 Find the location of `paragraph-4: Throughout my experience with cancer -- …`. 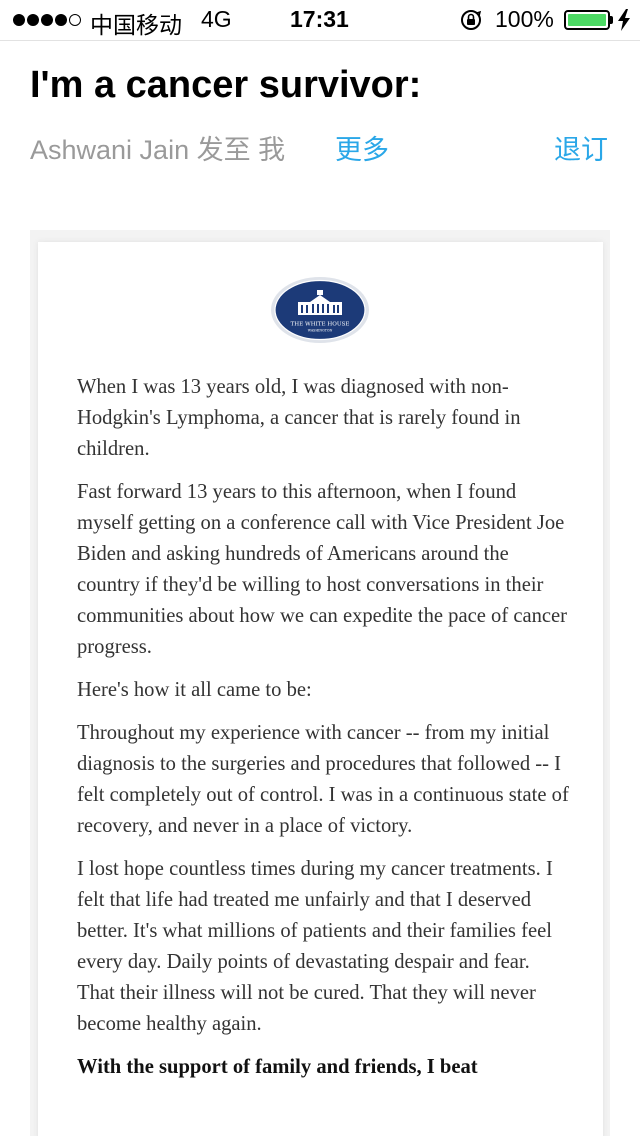

paragraph-4: Throughout my experience with cancer -- … is located at coordinates (323, 779).